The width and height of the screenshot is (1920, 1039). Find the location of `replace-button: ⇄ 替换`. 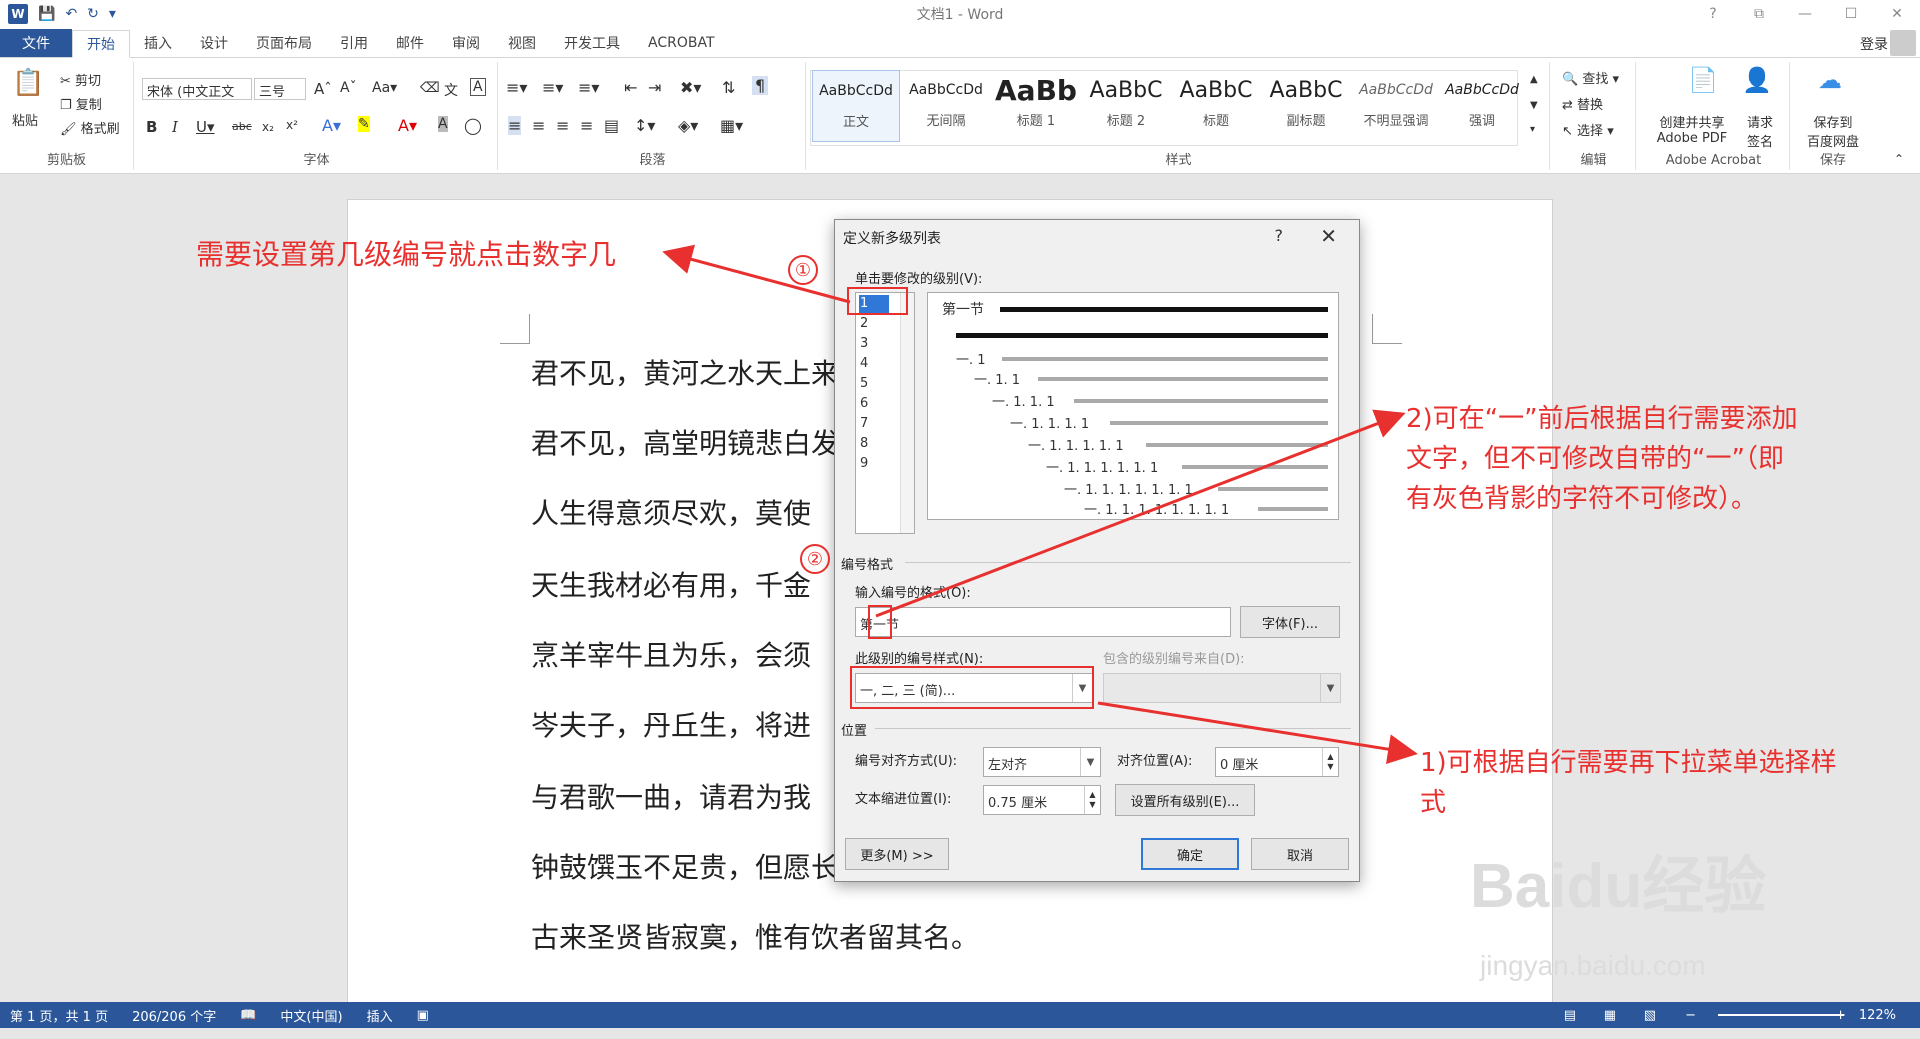

replace-button: ⇄ 替换 is located at coordinates (1582, 103).